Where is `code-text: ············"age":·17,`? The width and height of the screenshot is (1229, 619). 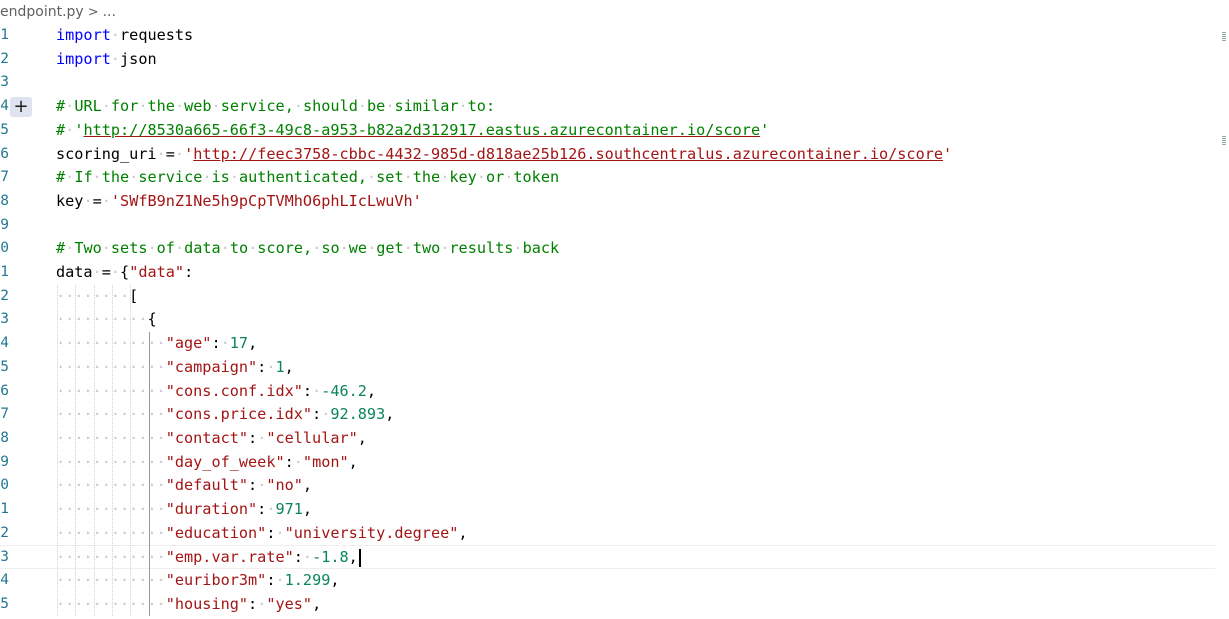 code-text: ············"age":·17, is located at coordinates (157, 343).